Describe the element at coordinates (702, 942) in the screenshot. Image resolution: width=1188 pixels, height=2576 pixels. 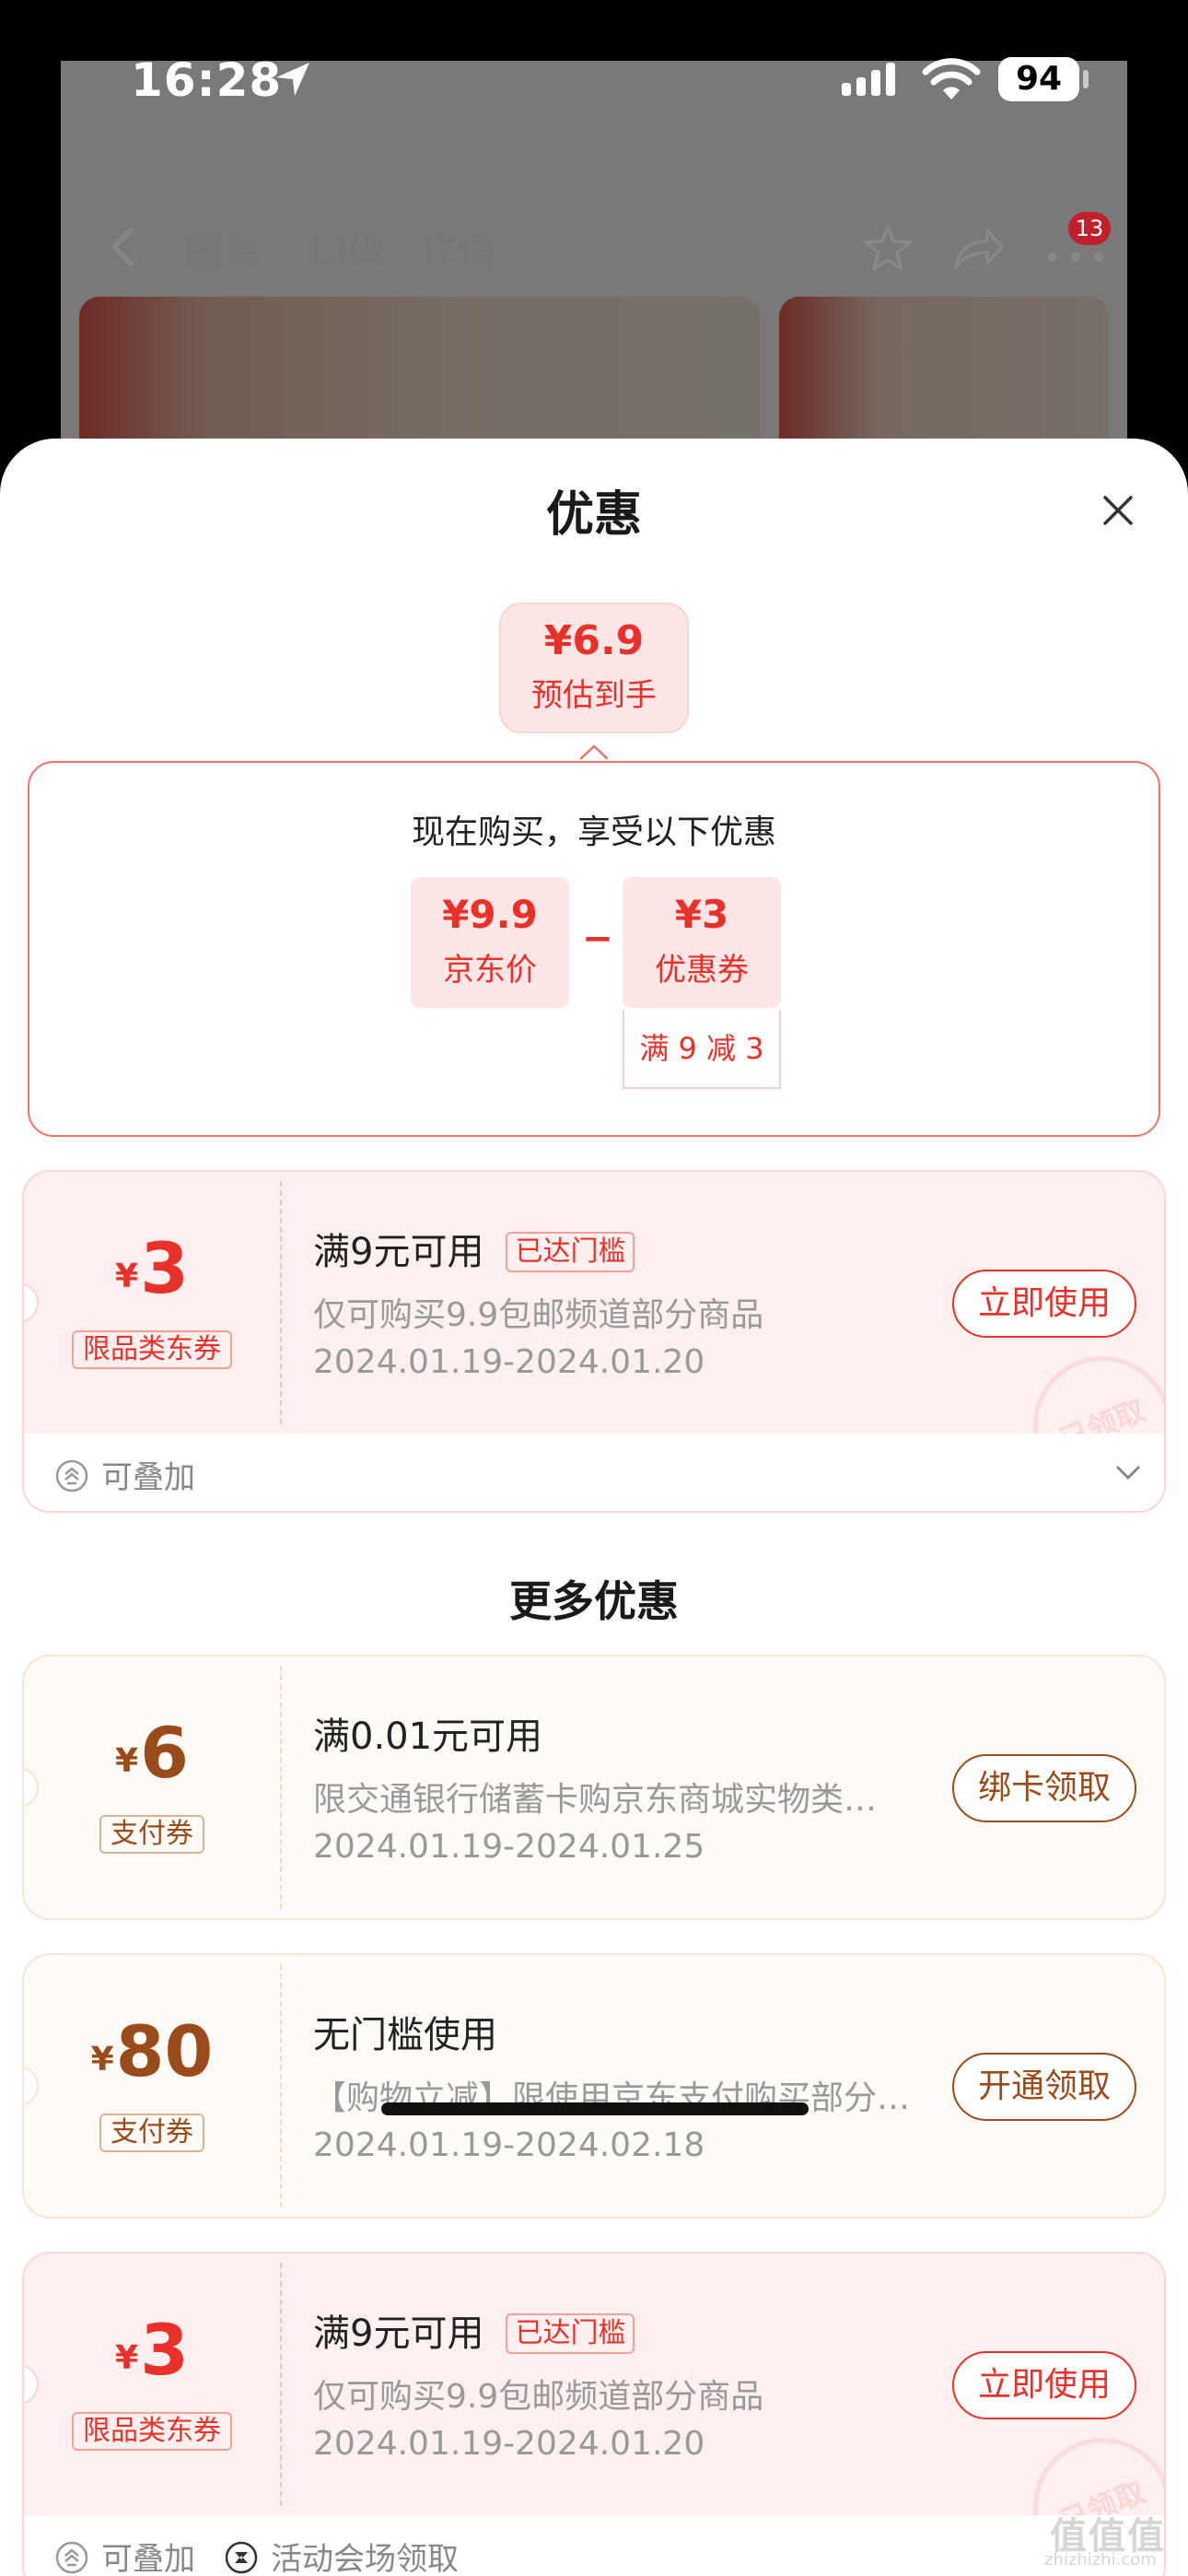
I see `coupon-value-box: ¥3 优惠券` at that location.